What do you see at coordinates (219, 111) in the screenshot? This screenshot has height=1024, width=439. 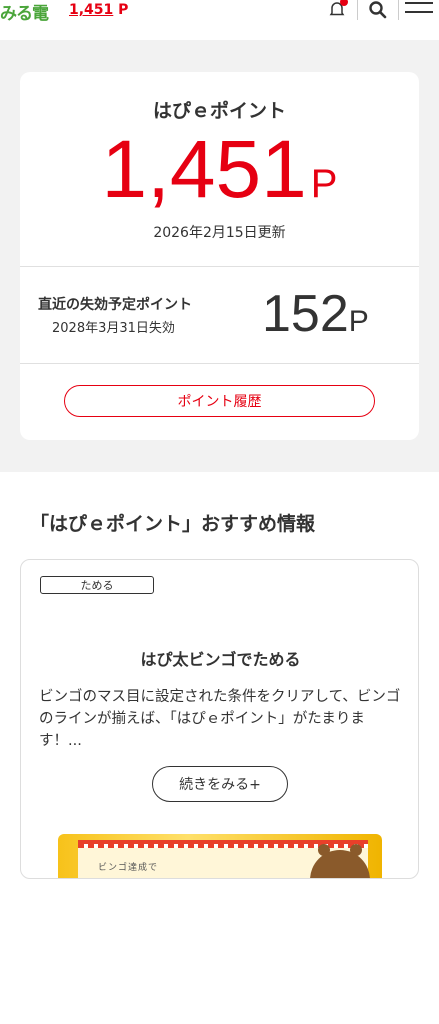 I see `card-title: はぴｅポイント` at bounding box center [219, 111].